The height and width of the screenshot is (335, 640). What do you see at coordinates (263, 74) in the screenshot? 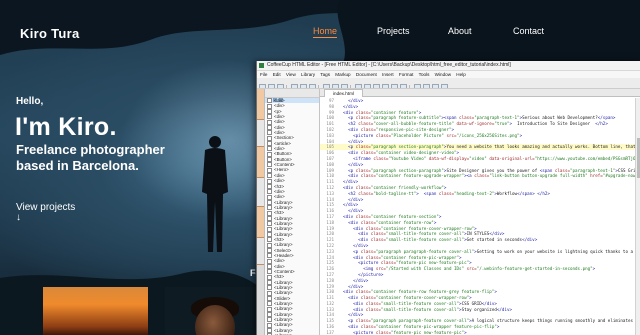
I see `menu-file: File` at bounding box center [263, 74].